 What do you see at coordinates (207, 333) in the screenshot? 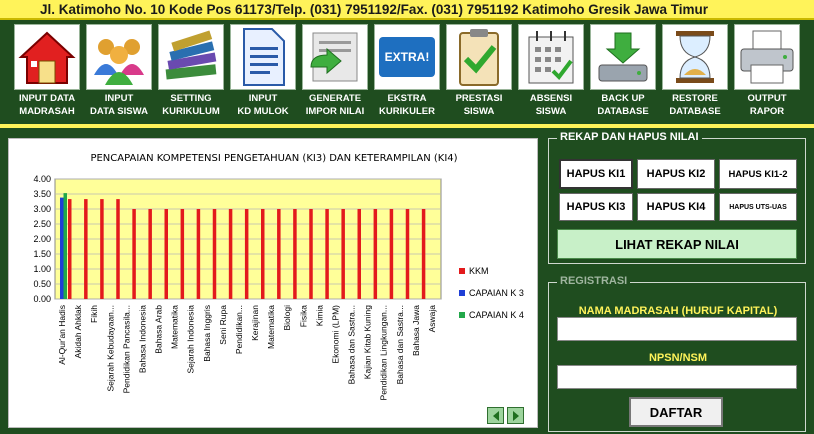
I see `x-tick-label: Bahasa Inggris` at bounding box center [207, 333].